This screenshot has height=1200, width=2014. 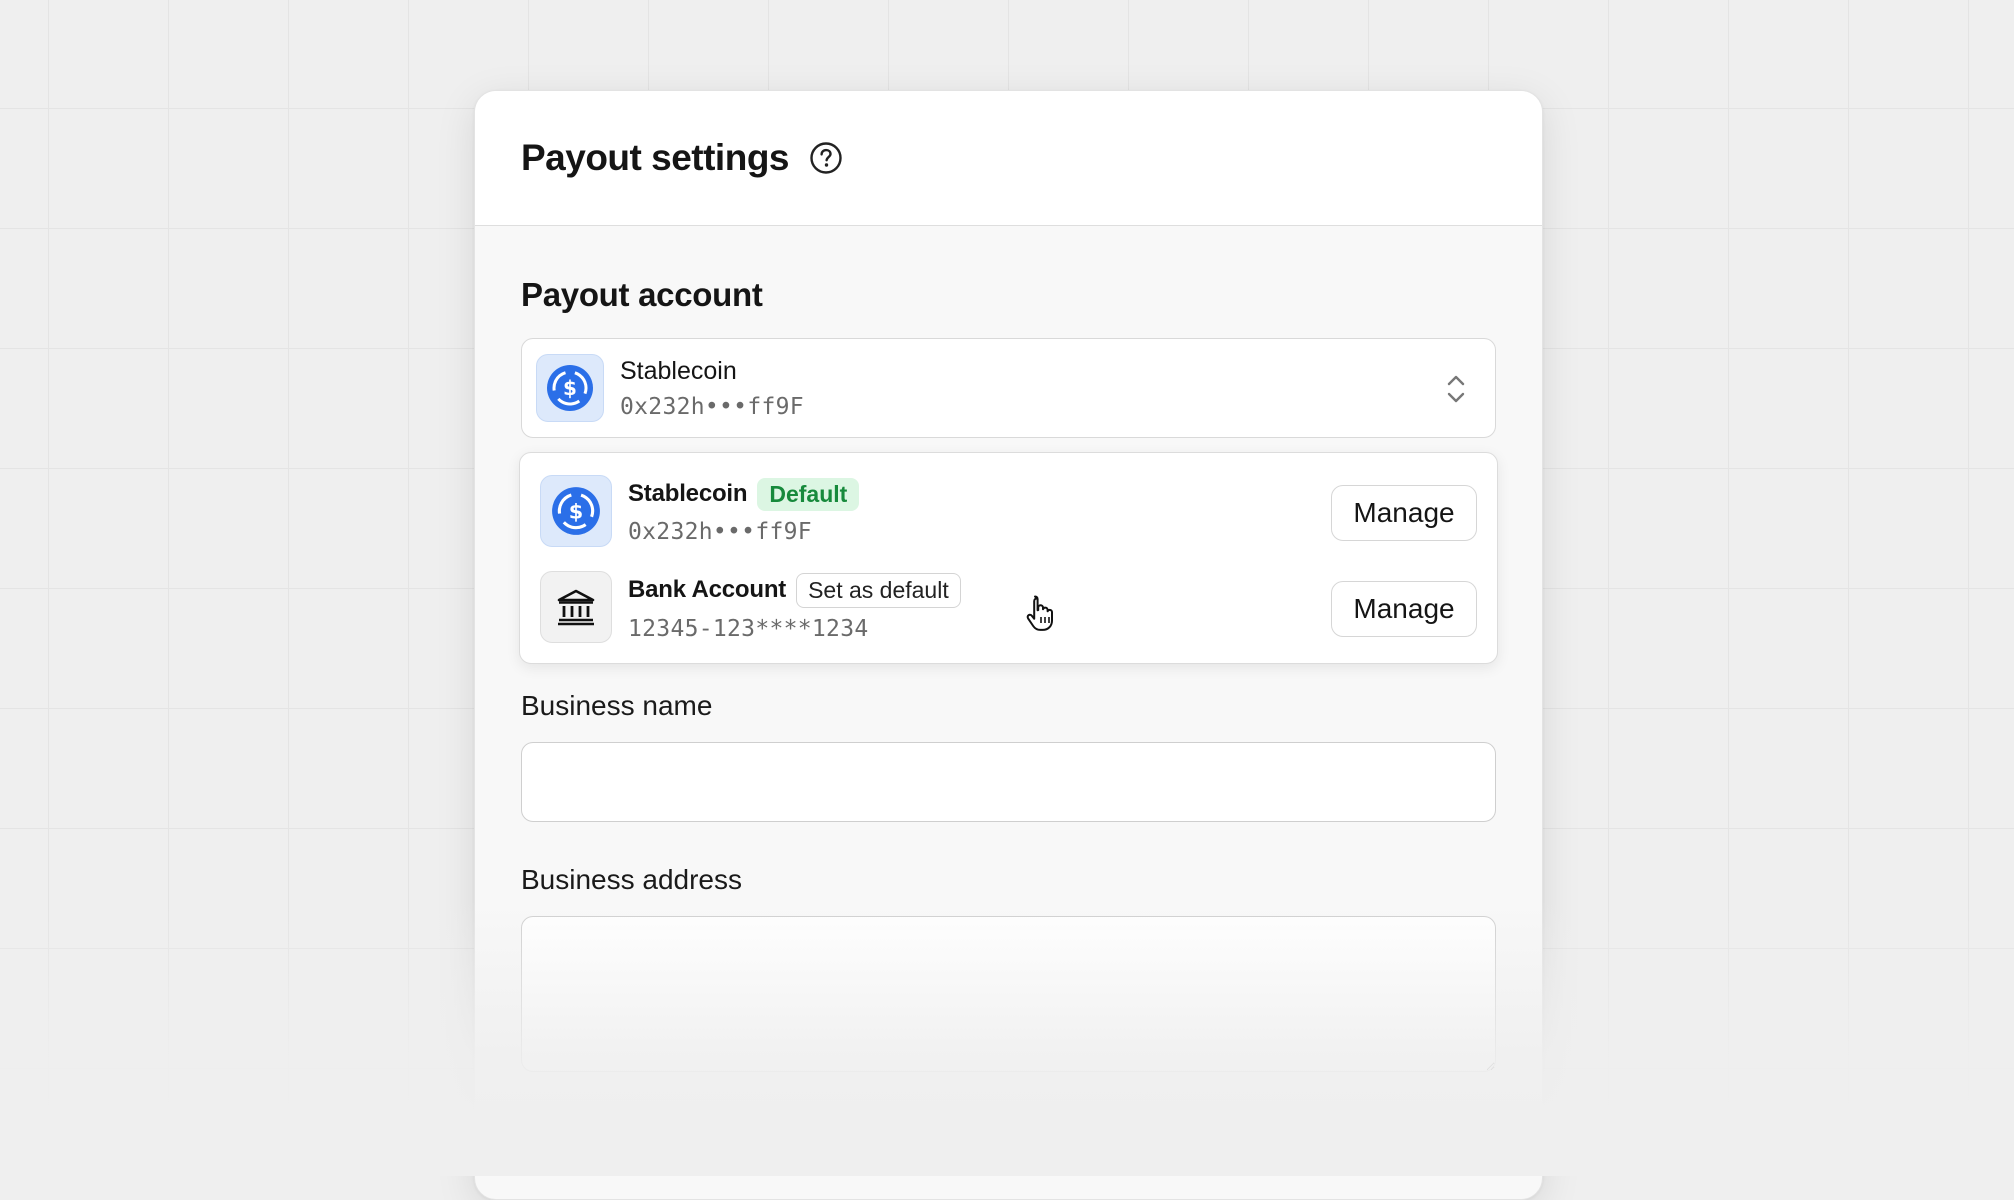 I want to click on business-tax-id-label: Business tax ID, so click(x=618, y=1132).